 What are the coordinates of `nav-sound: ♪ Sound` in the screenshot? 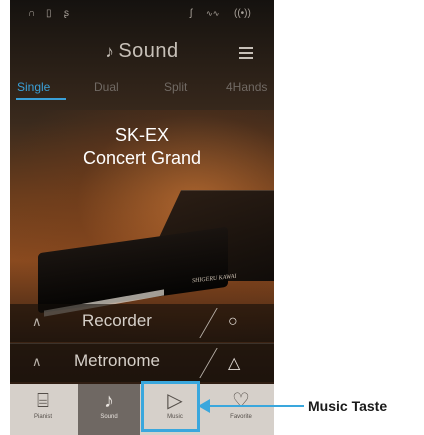 It's located at (109, 409).